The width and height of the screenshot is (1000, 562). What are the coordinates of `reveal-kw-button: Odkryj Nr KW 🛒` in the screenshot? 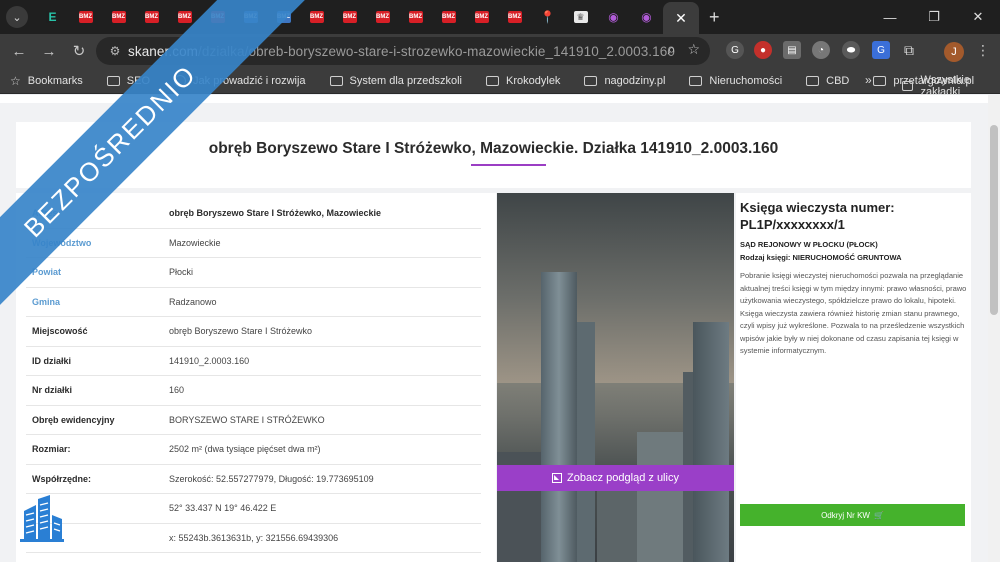 It's located at (852, 515).